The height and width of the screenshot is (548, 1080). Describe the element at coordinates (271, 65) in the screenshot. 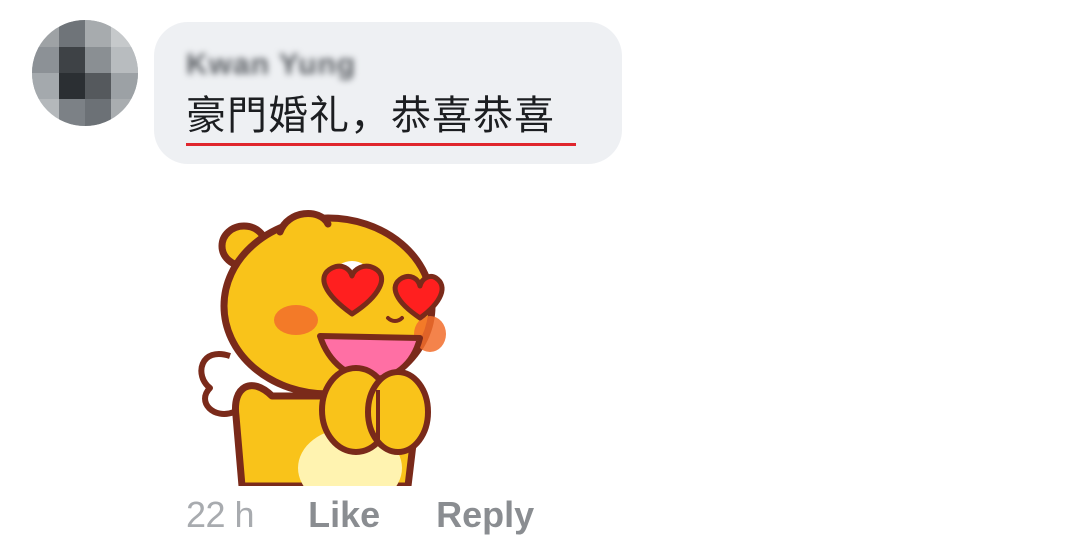

I see `author-name: Kwan Yung` at that location.